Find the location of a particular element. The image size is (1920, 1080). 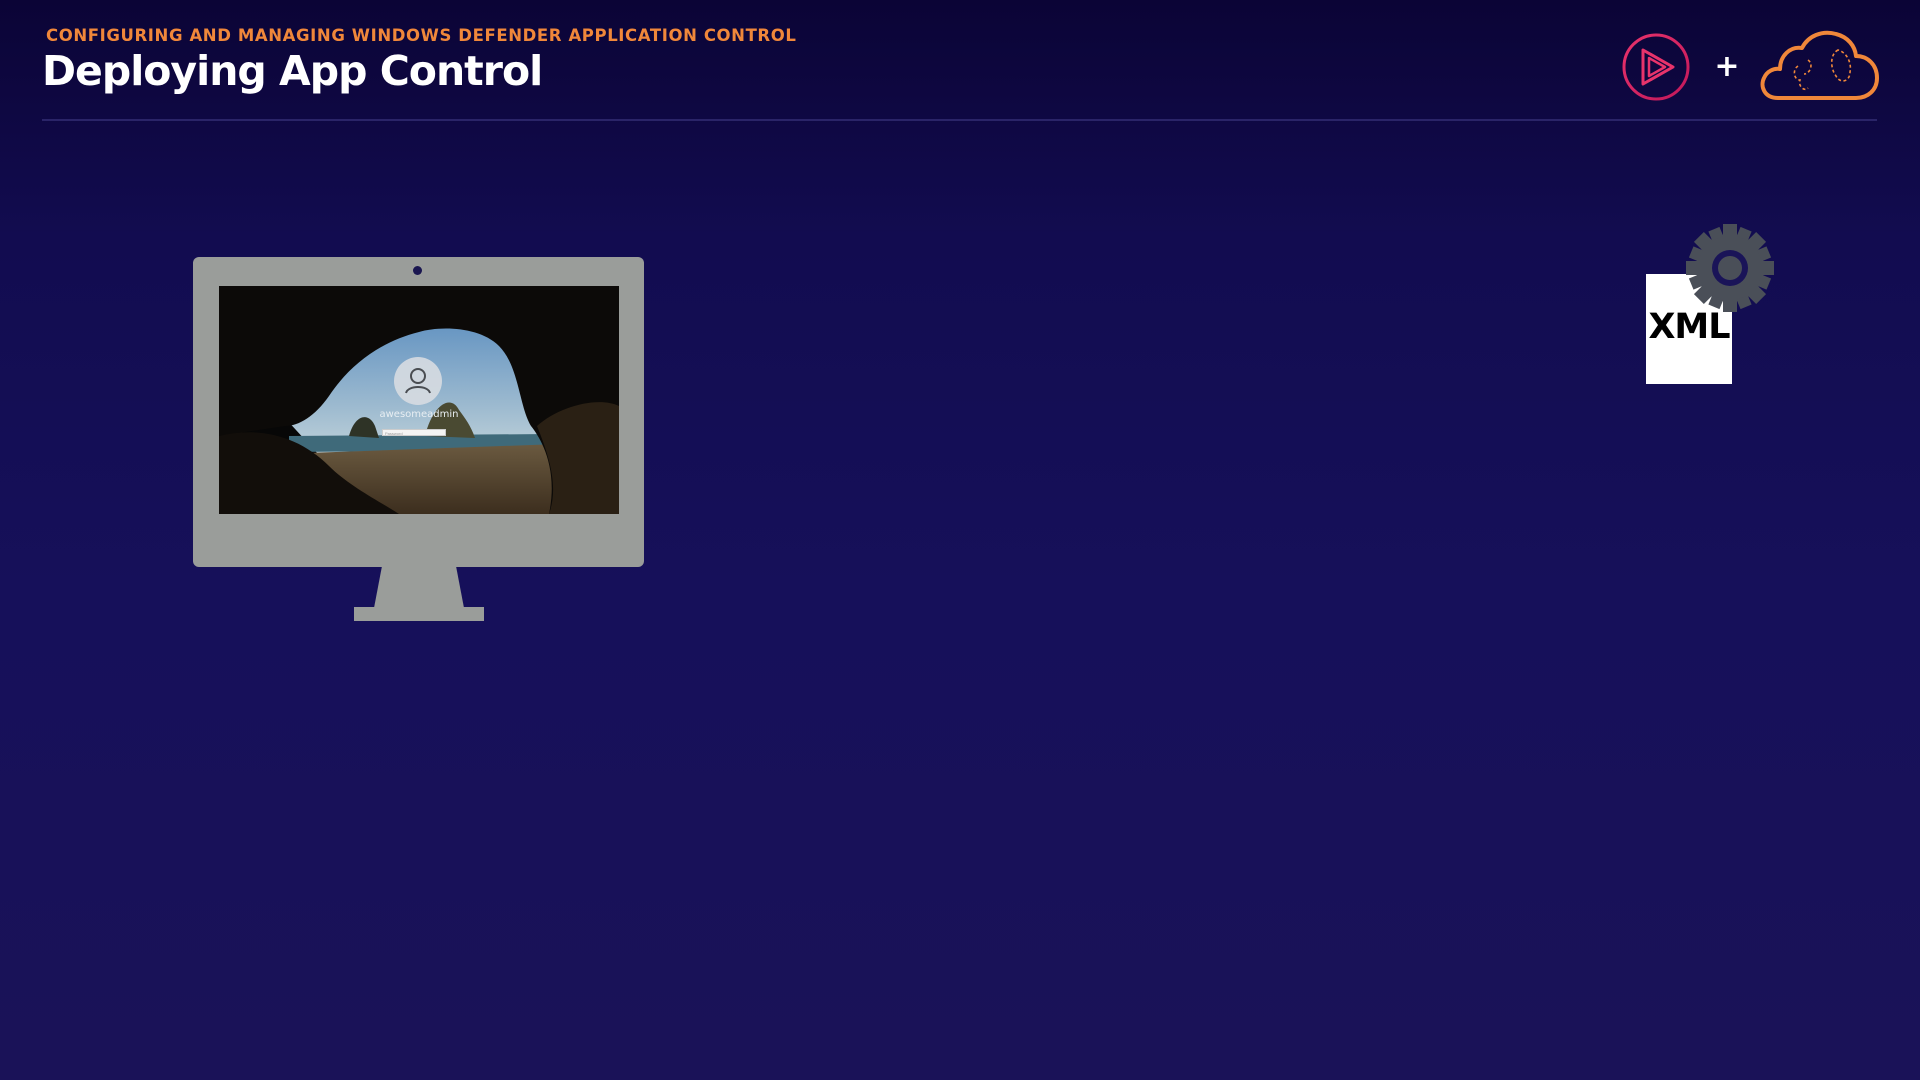

monitor: awesomeadmin Password is located at coordinates (418, 412).